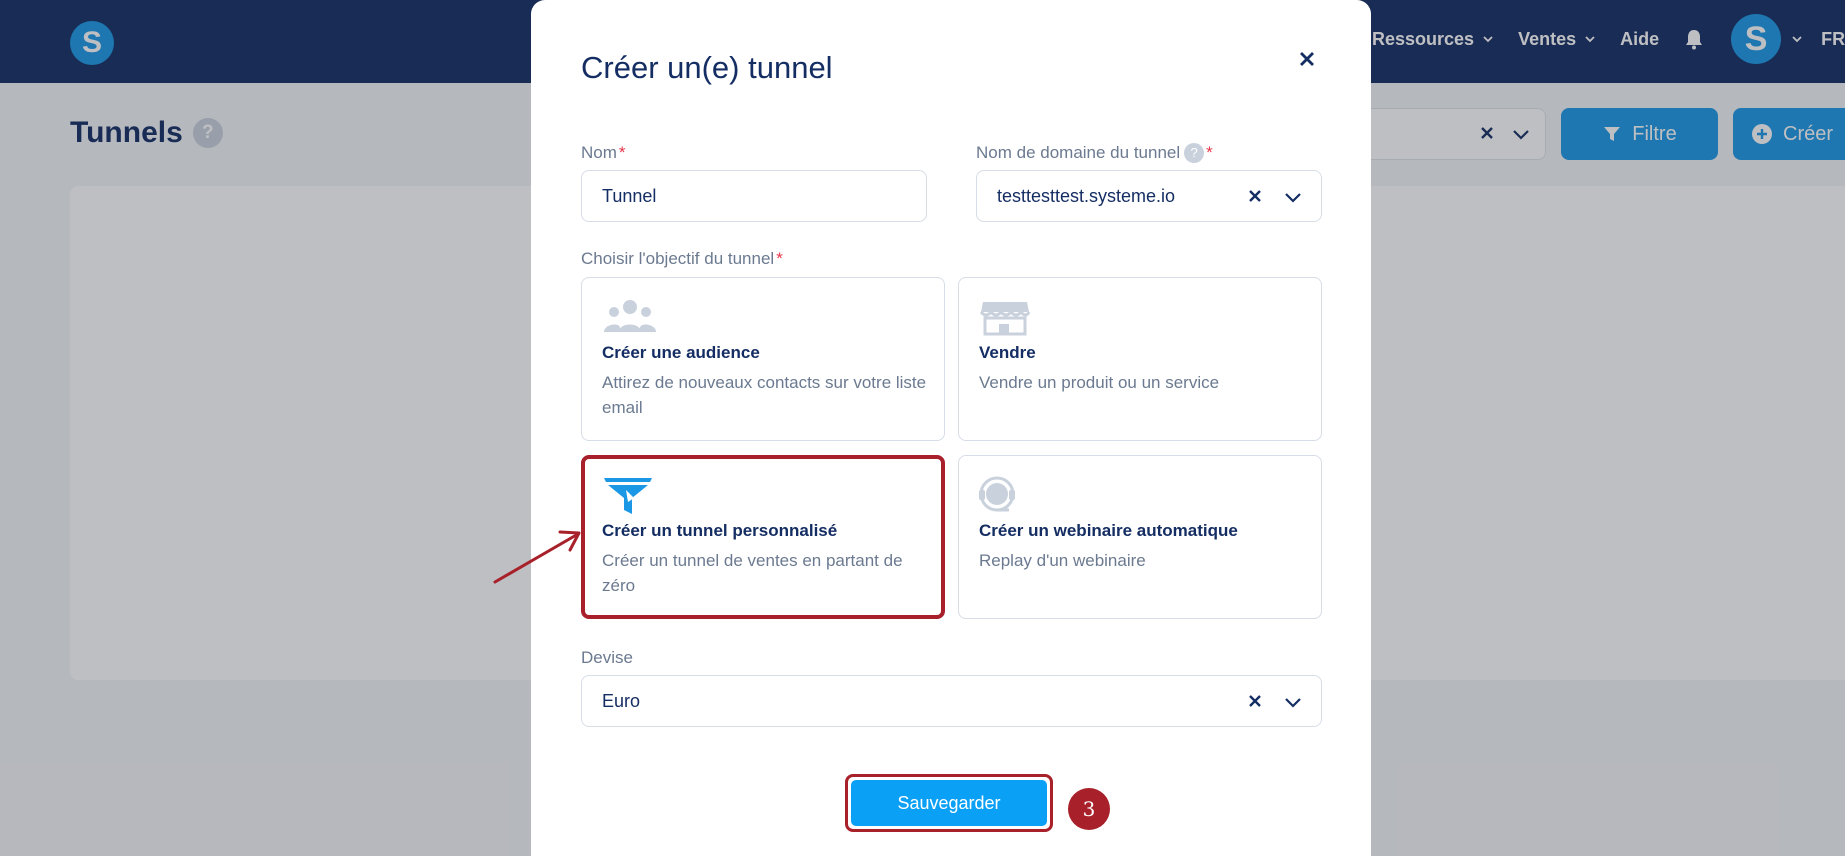 Image resolution: width=1845 pixels, height=856 pixels. What do you see at coordinates (621, 700) in the screenshot?
I see `currency-select-value: Euro` at bounding box center [621, 700].